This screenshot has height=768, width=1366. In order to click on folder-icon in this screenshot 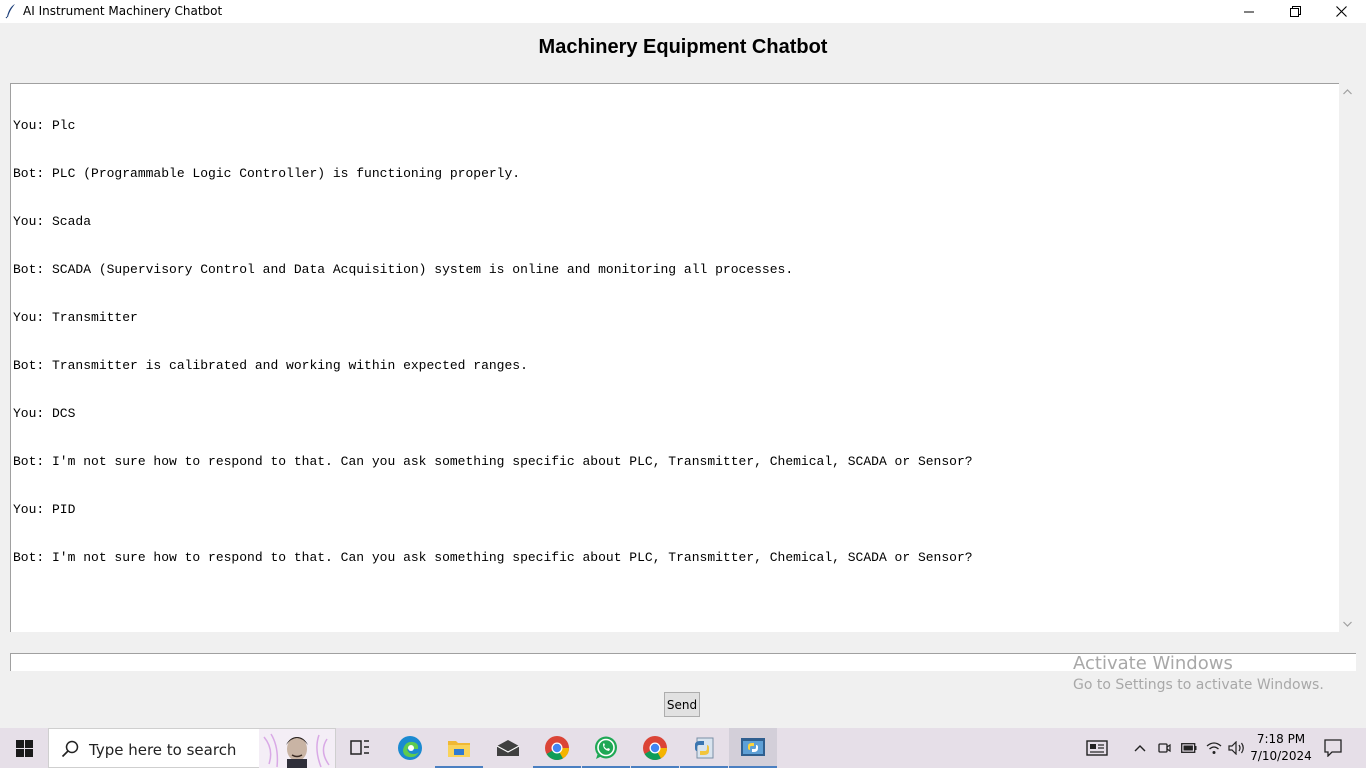, I will do `click(459, 749)`.